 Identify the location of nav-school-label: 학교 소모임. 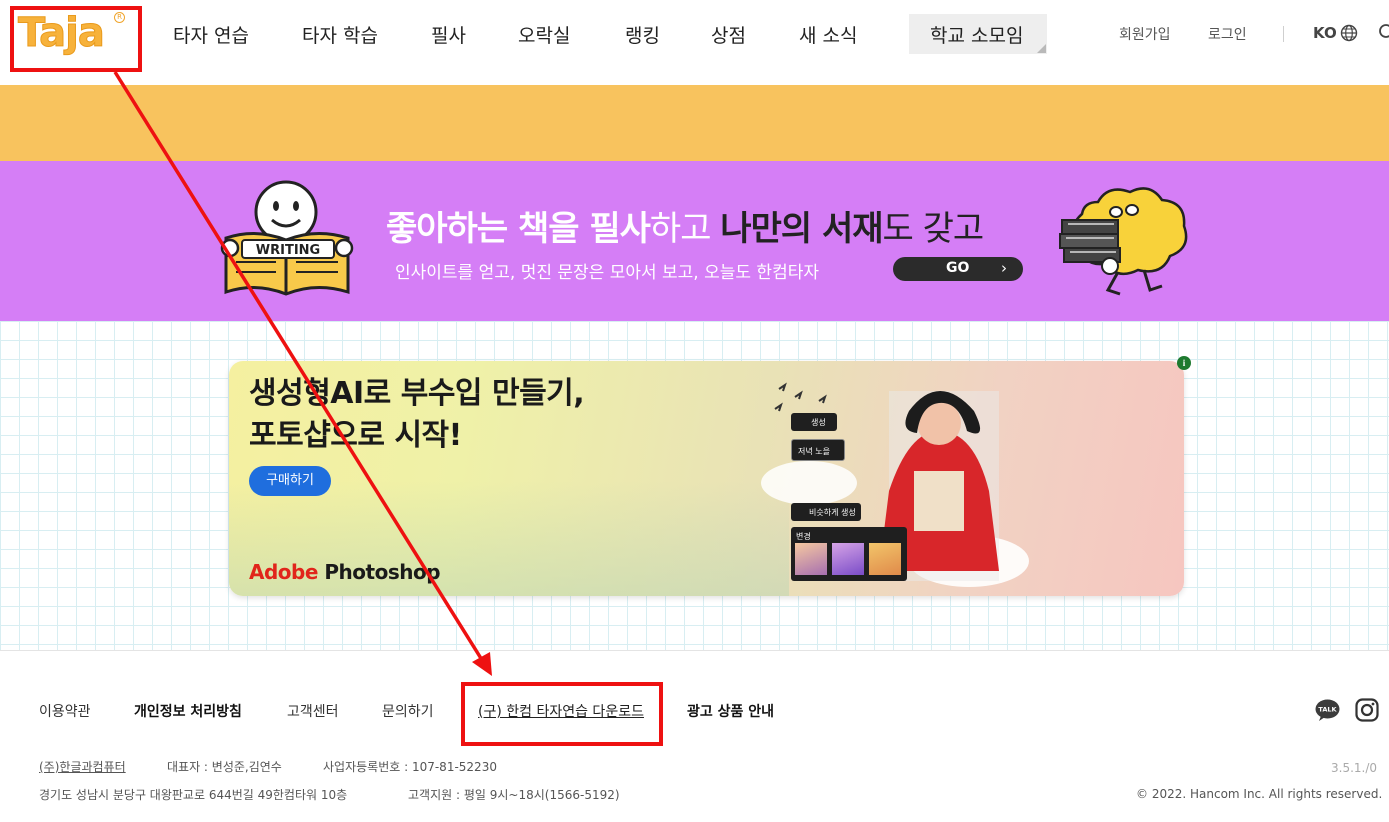
(977, 36).